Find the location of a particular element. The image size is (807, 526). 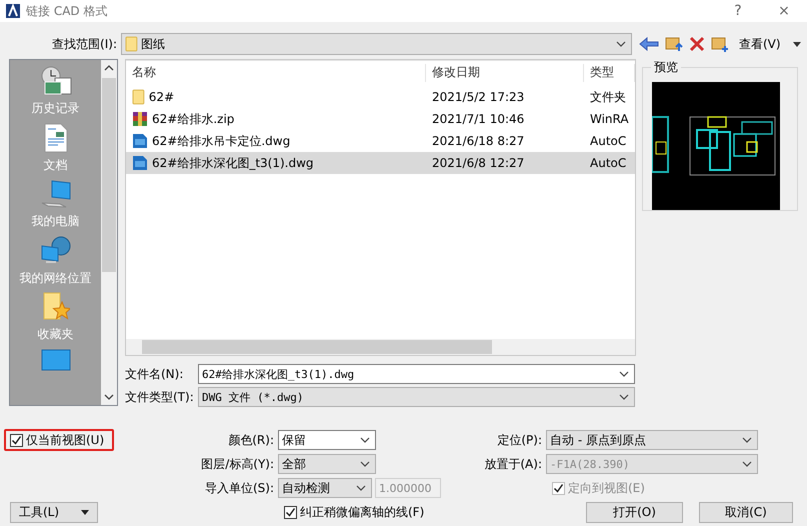

checkbox: 纠正稍微偏离轴的线(F) is located at coordinates (412, 512).